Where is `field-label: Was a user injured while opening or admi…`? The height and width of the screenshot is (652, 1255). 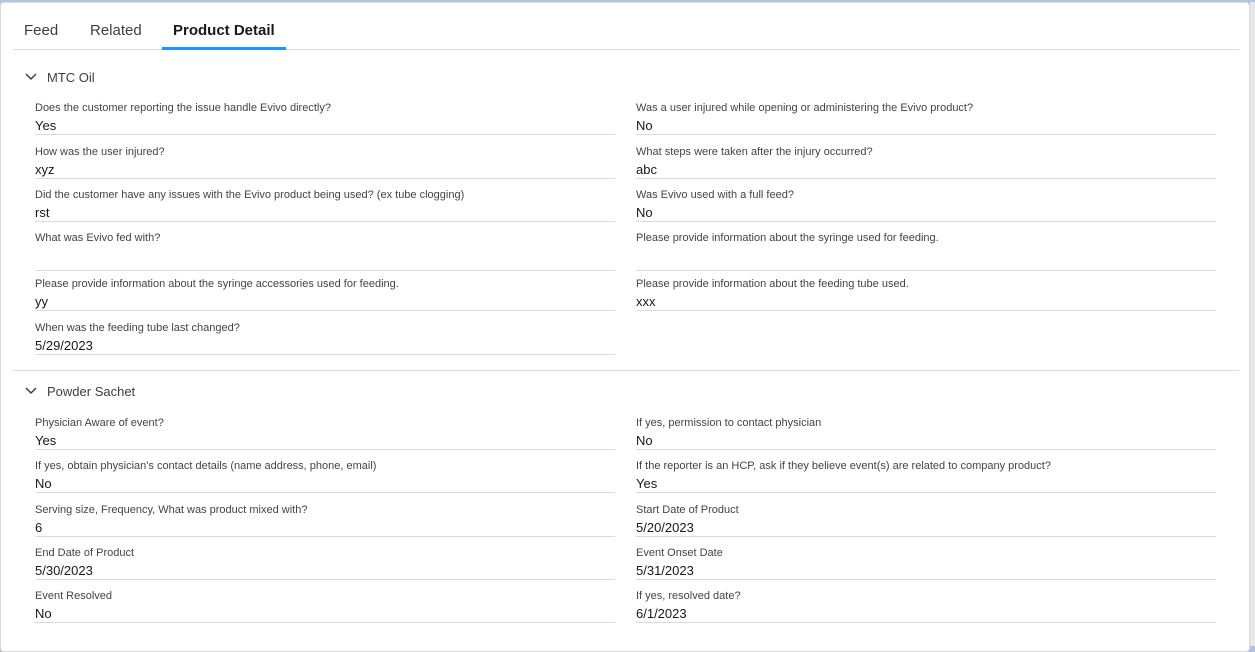 field-label: Was a user injured while opening or admi… is located at coordinates (805, 108).